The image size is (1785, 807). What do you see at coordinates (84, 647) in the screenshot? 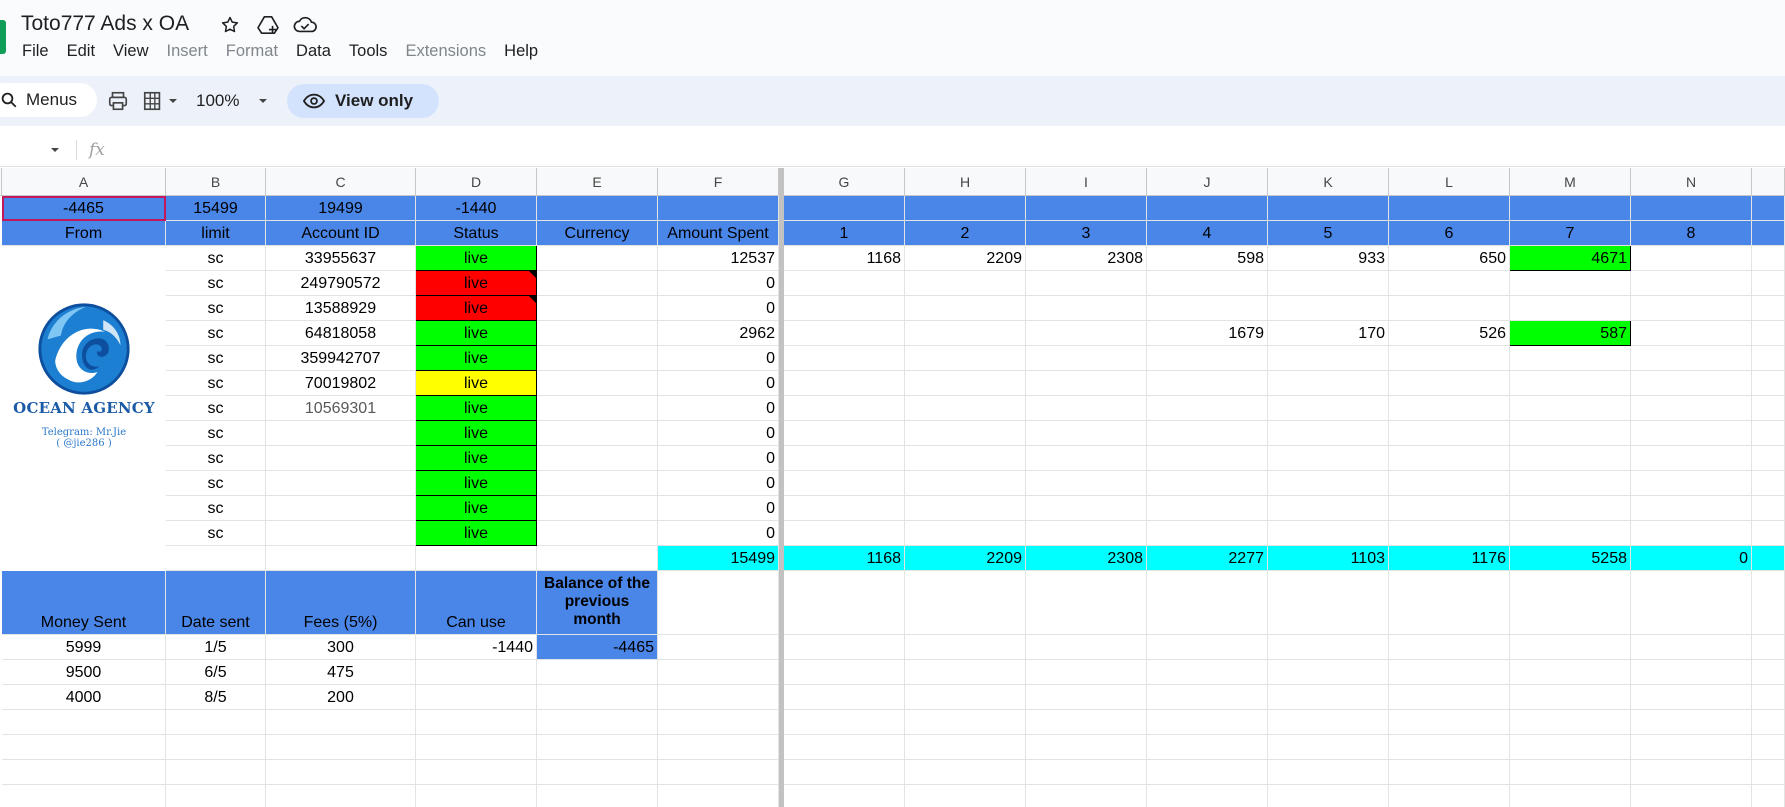
I see `money-cell: 5999` at bounding box center [84, 647].